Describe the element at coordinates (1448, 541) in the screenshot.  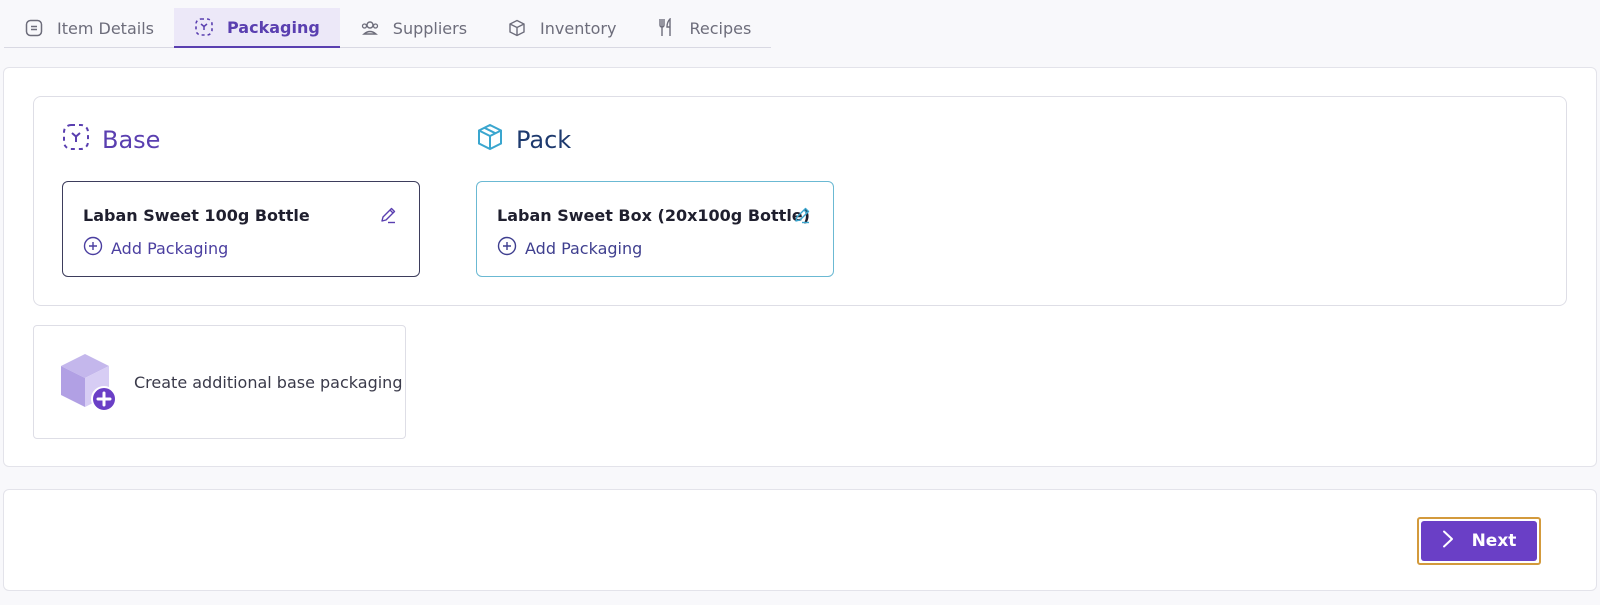
I see `chevron-right-icon` at that location.